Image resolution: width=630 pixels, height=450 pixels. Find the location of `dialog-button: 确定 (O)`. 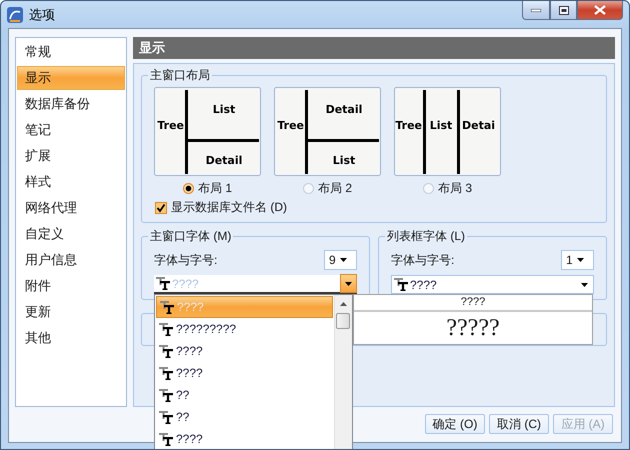

dialog-button: 确定 (O) is located at coordinates (455, 424).